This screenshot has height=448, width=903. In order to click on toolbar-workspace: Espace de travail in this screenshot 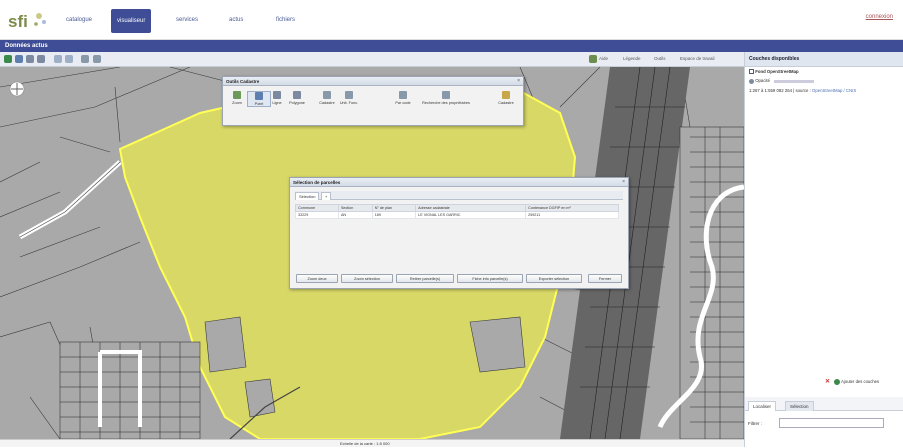, I will do `click(697, 58)`.